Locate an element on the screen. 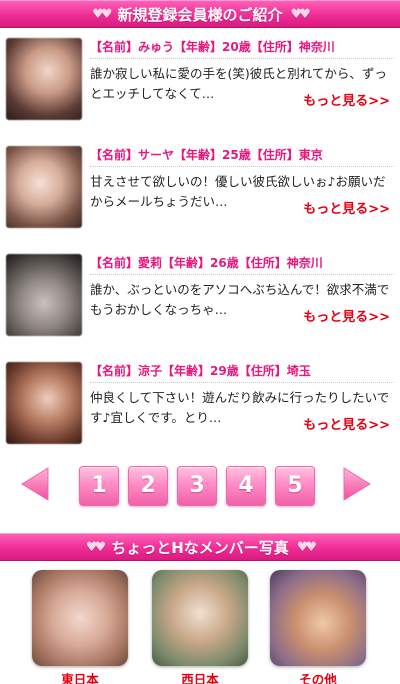  new-members-header: ♥♥ 新規登録会員様のご紹介 ♥♥ is located at coordinates (200, 14).